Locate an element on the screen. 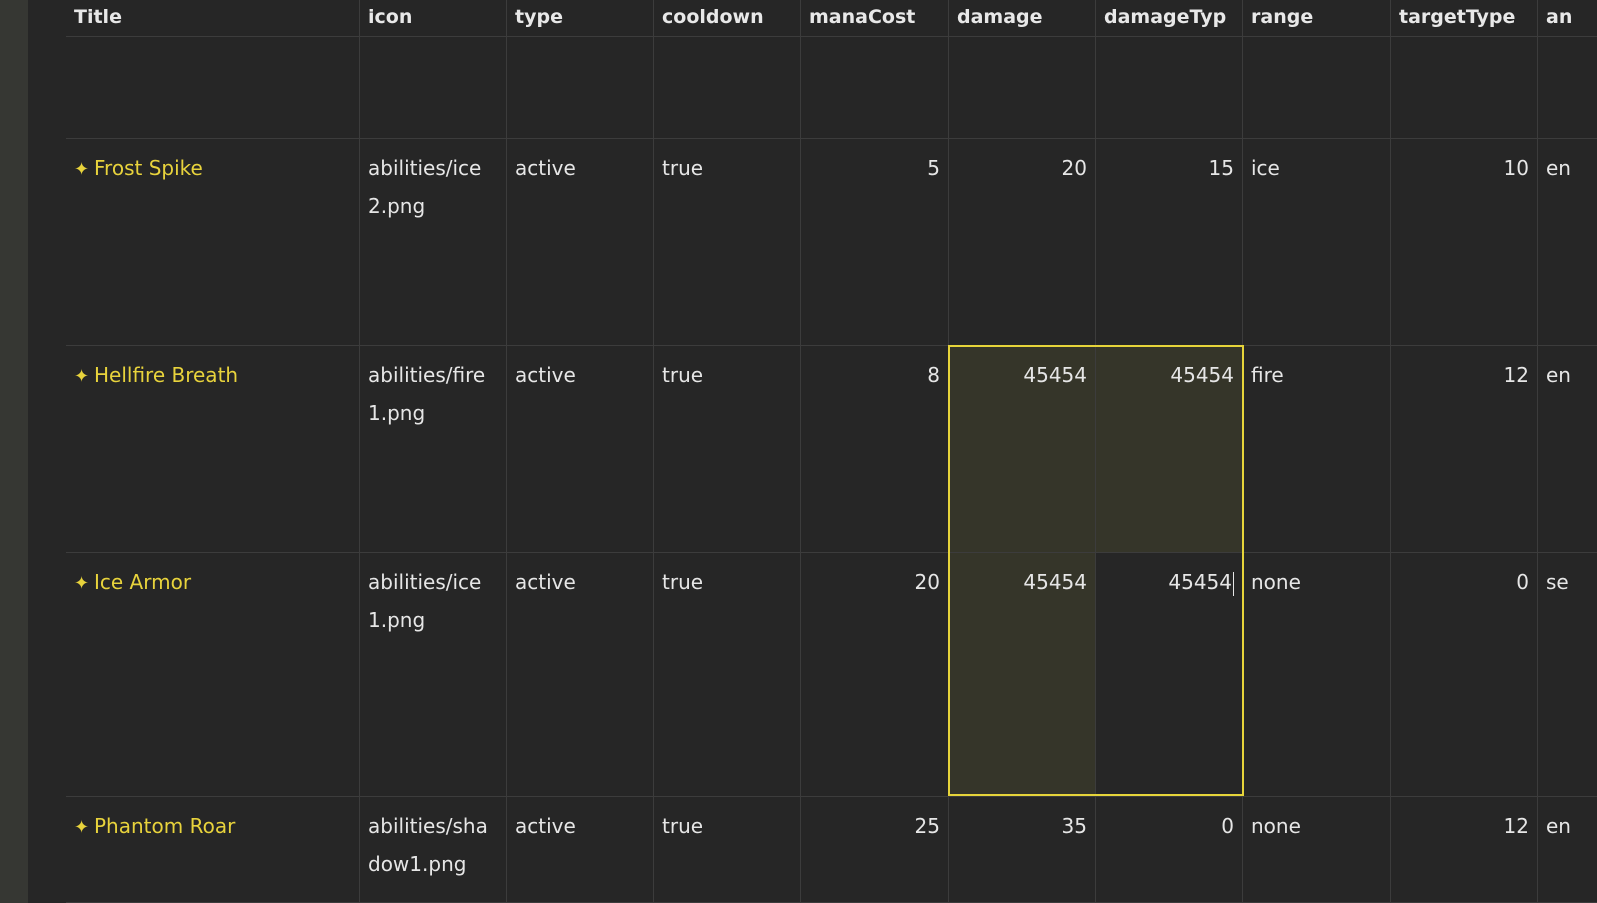 Image resolution: width=1597 pixels, height=903 pixels. cell-type is located at coordinates (580, 88).